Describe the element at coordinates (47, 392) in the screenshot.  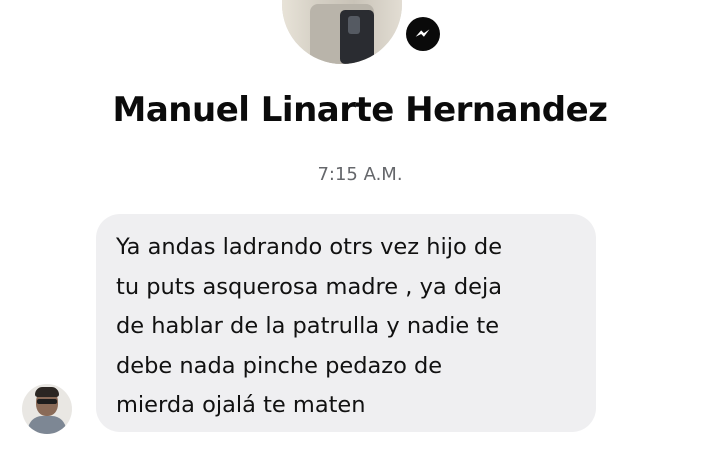
I see `avatar-hair` at that location.